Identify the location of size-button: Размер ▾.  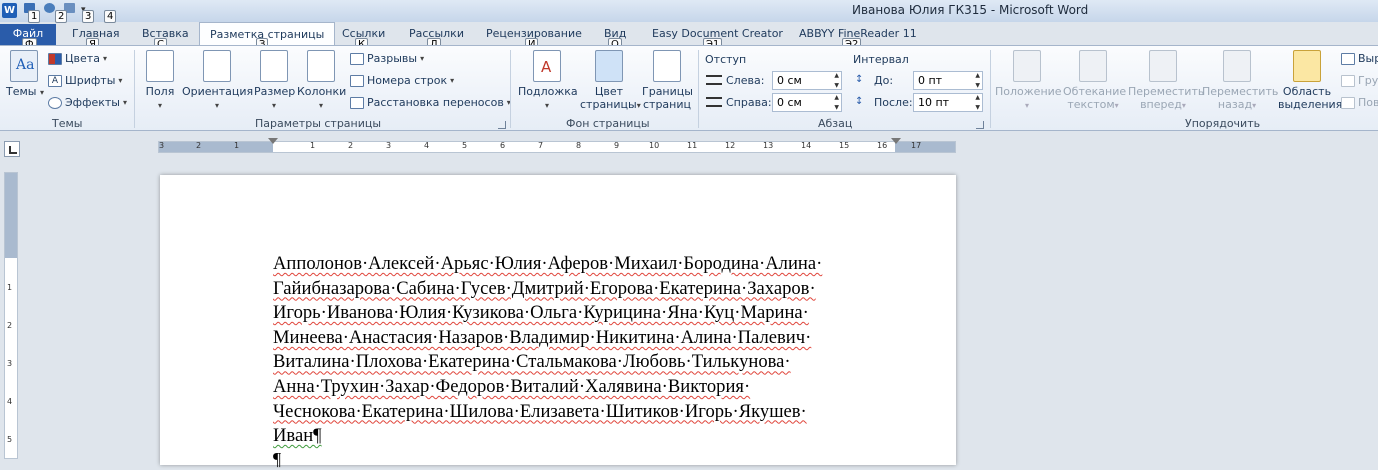
(274, 80).